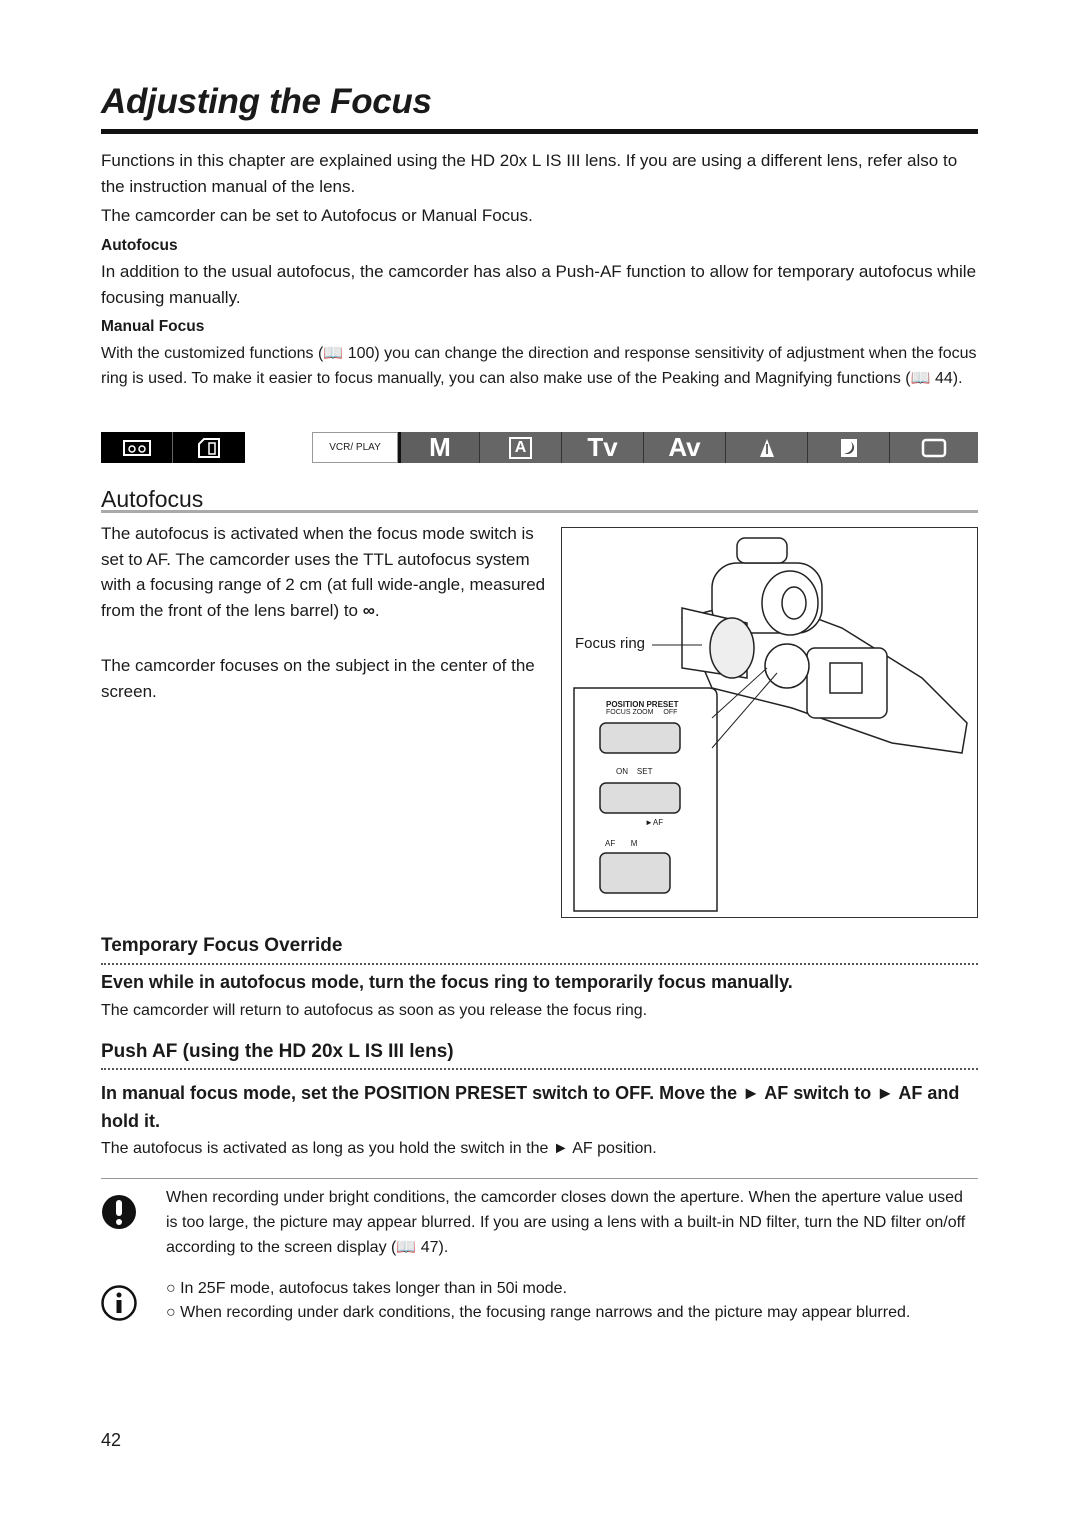 The image size is (1080, 1526). What do you see at coordinates (266, 101) in the screenshot?
I see `page-title: Adjusting the Focus` at bounding box center [266, 101].